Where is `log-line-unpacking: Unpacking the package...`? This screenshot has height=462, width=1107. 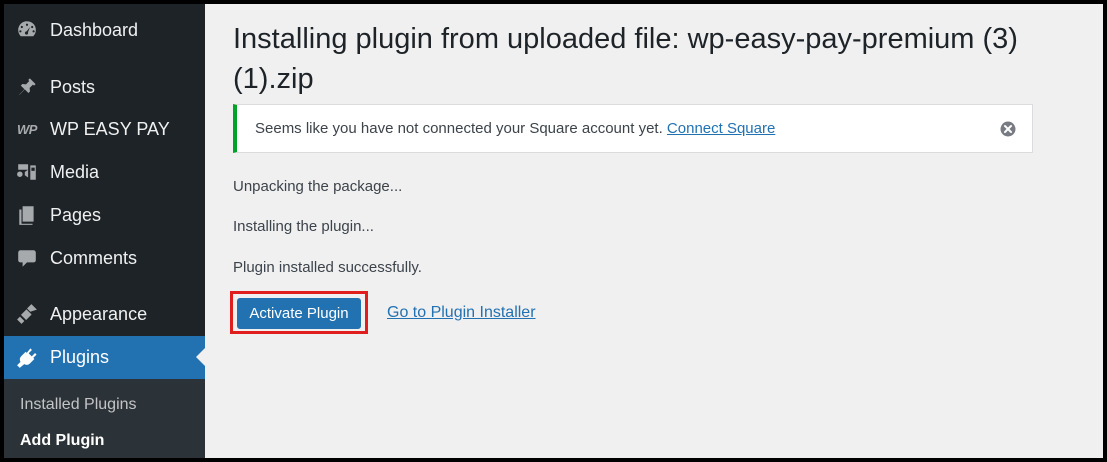
log-line-unpacking: Unpacking the package... is located at coordinates (318, 186).